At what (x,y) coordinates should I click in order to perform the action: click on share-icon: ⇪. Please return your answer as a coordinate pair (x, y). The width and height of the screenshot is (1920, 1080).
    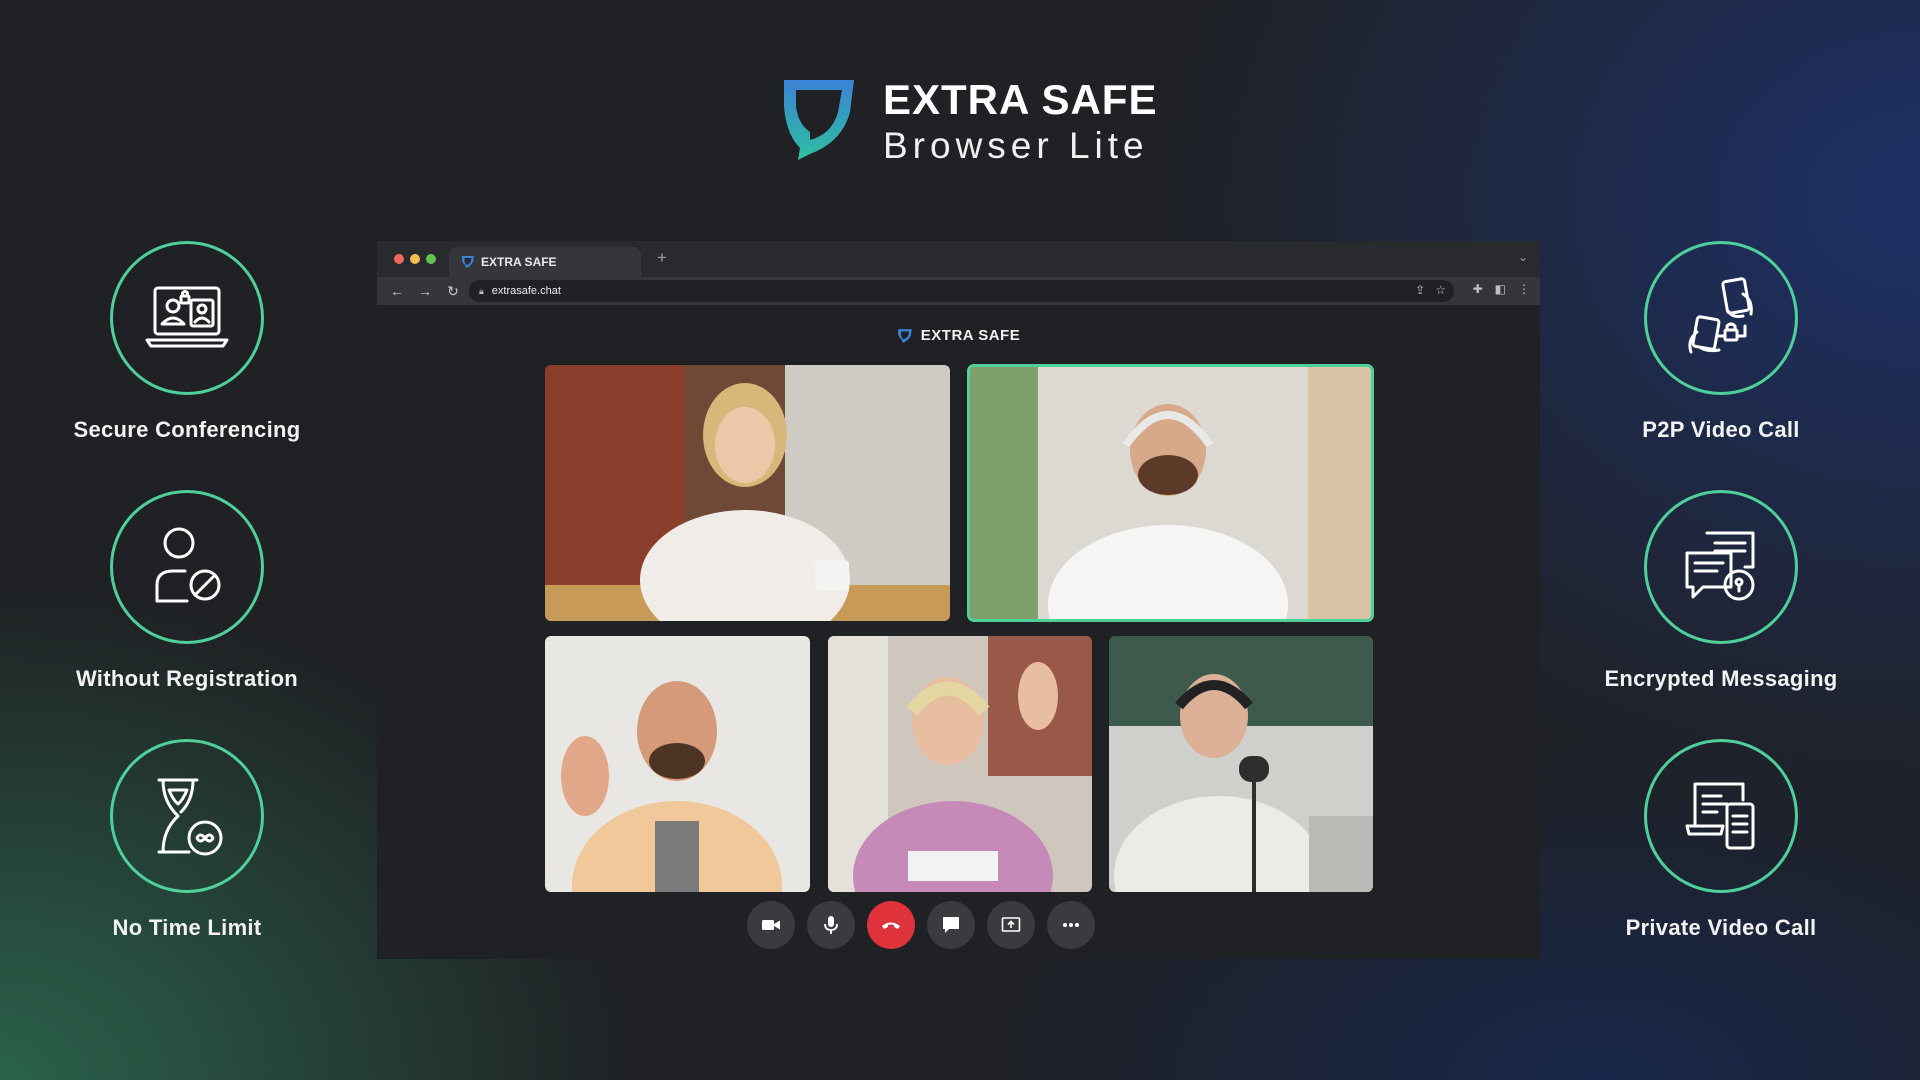
    Looking at the image, I should click on (1420, 290).